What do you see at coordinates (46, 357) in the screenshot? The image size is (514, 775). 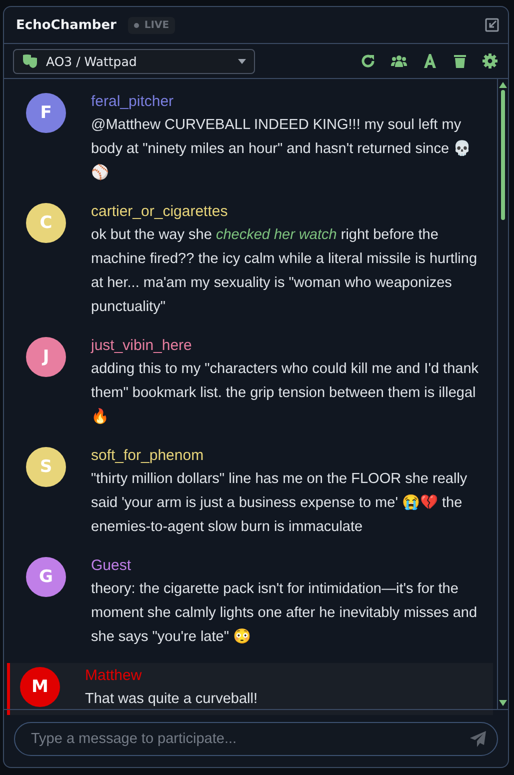 I see `avatar: J` at bounding box center [46, 357].